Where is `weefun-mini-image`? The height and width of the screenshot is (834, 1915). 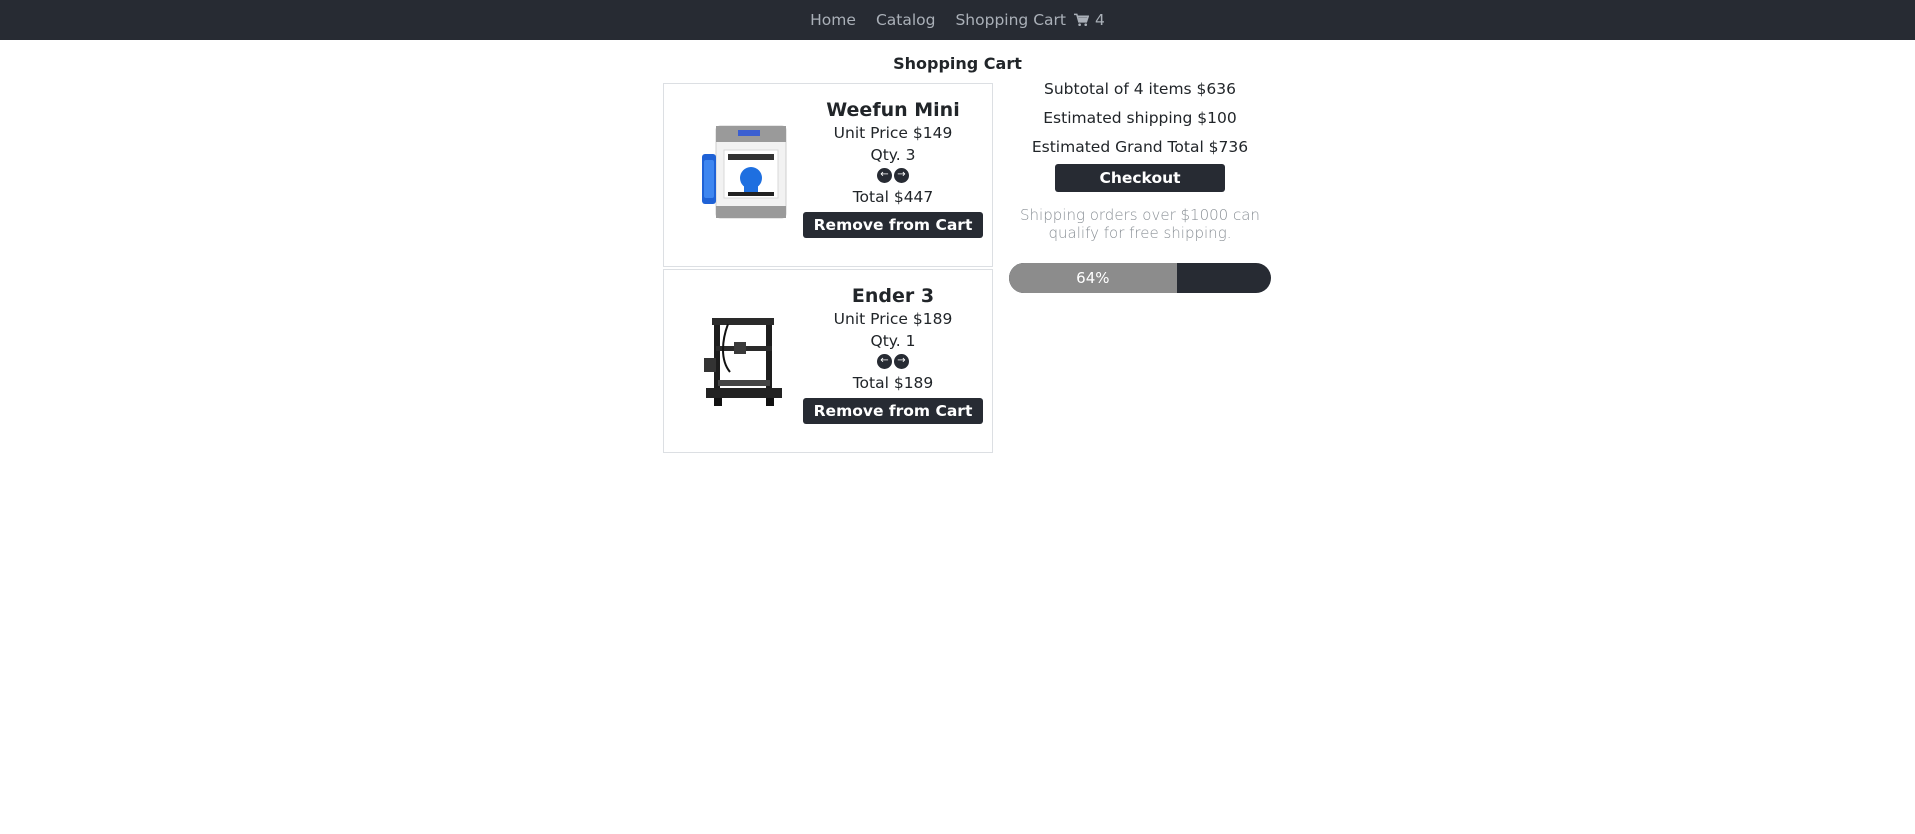 weefun-mini-image is located at coordinates (744, 174).